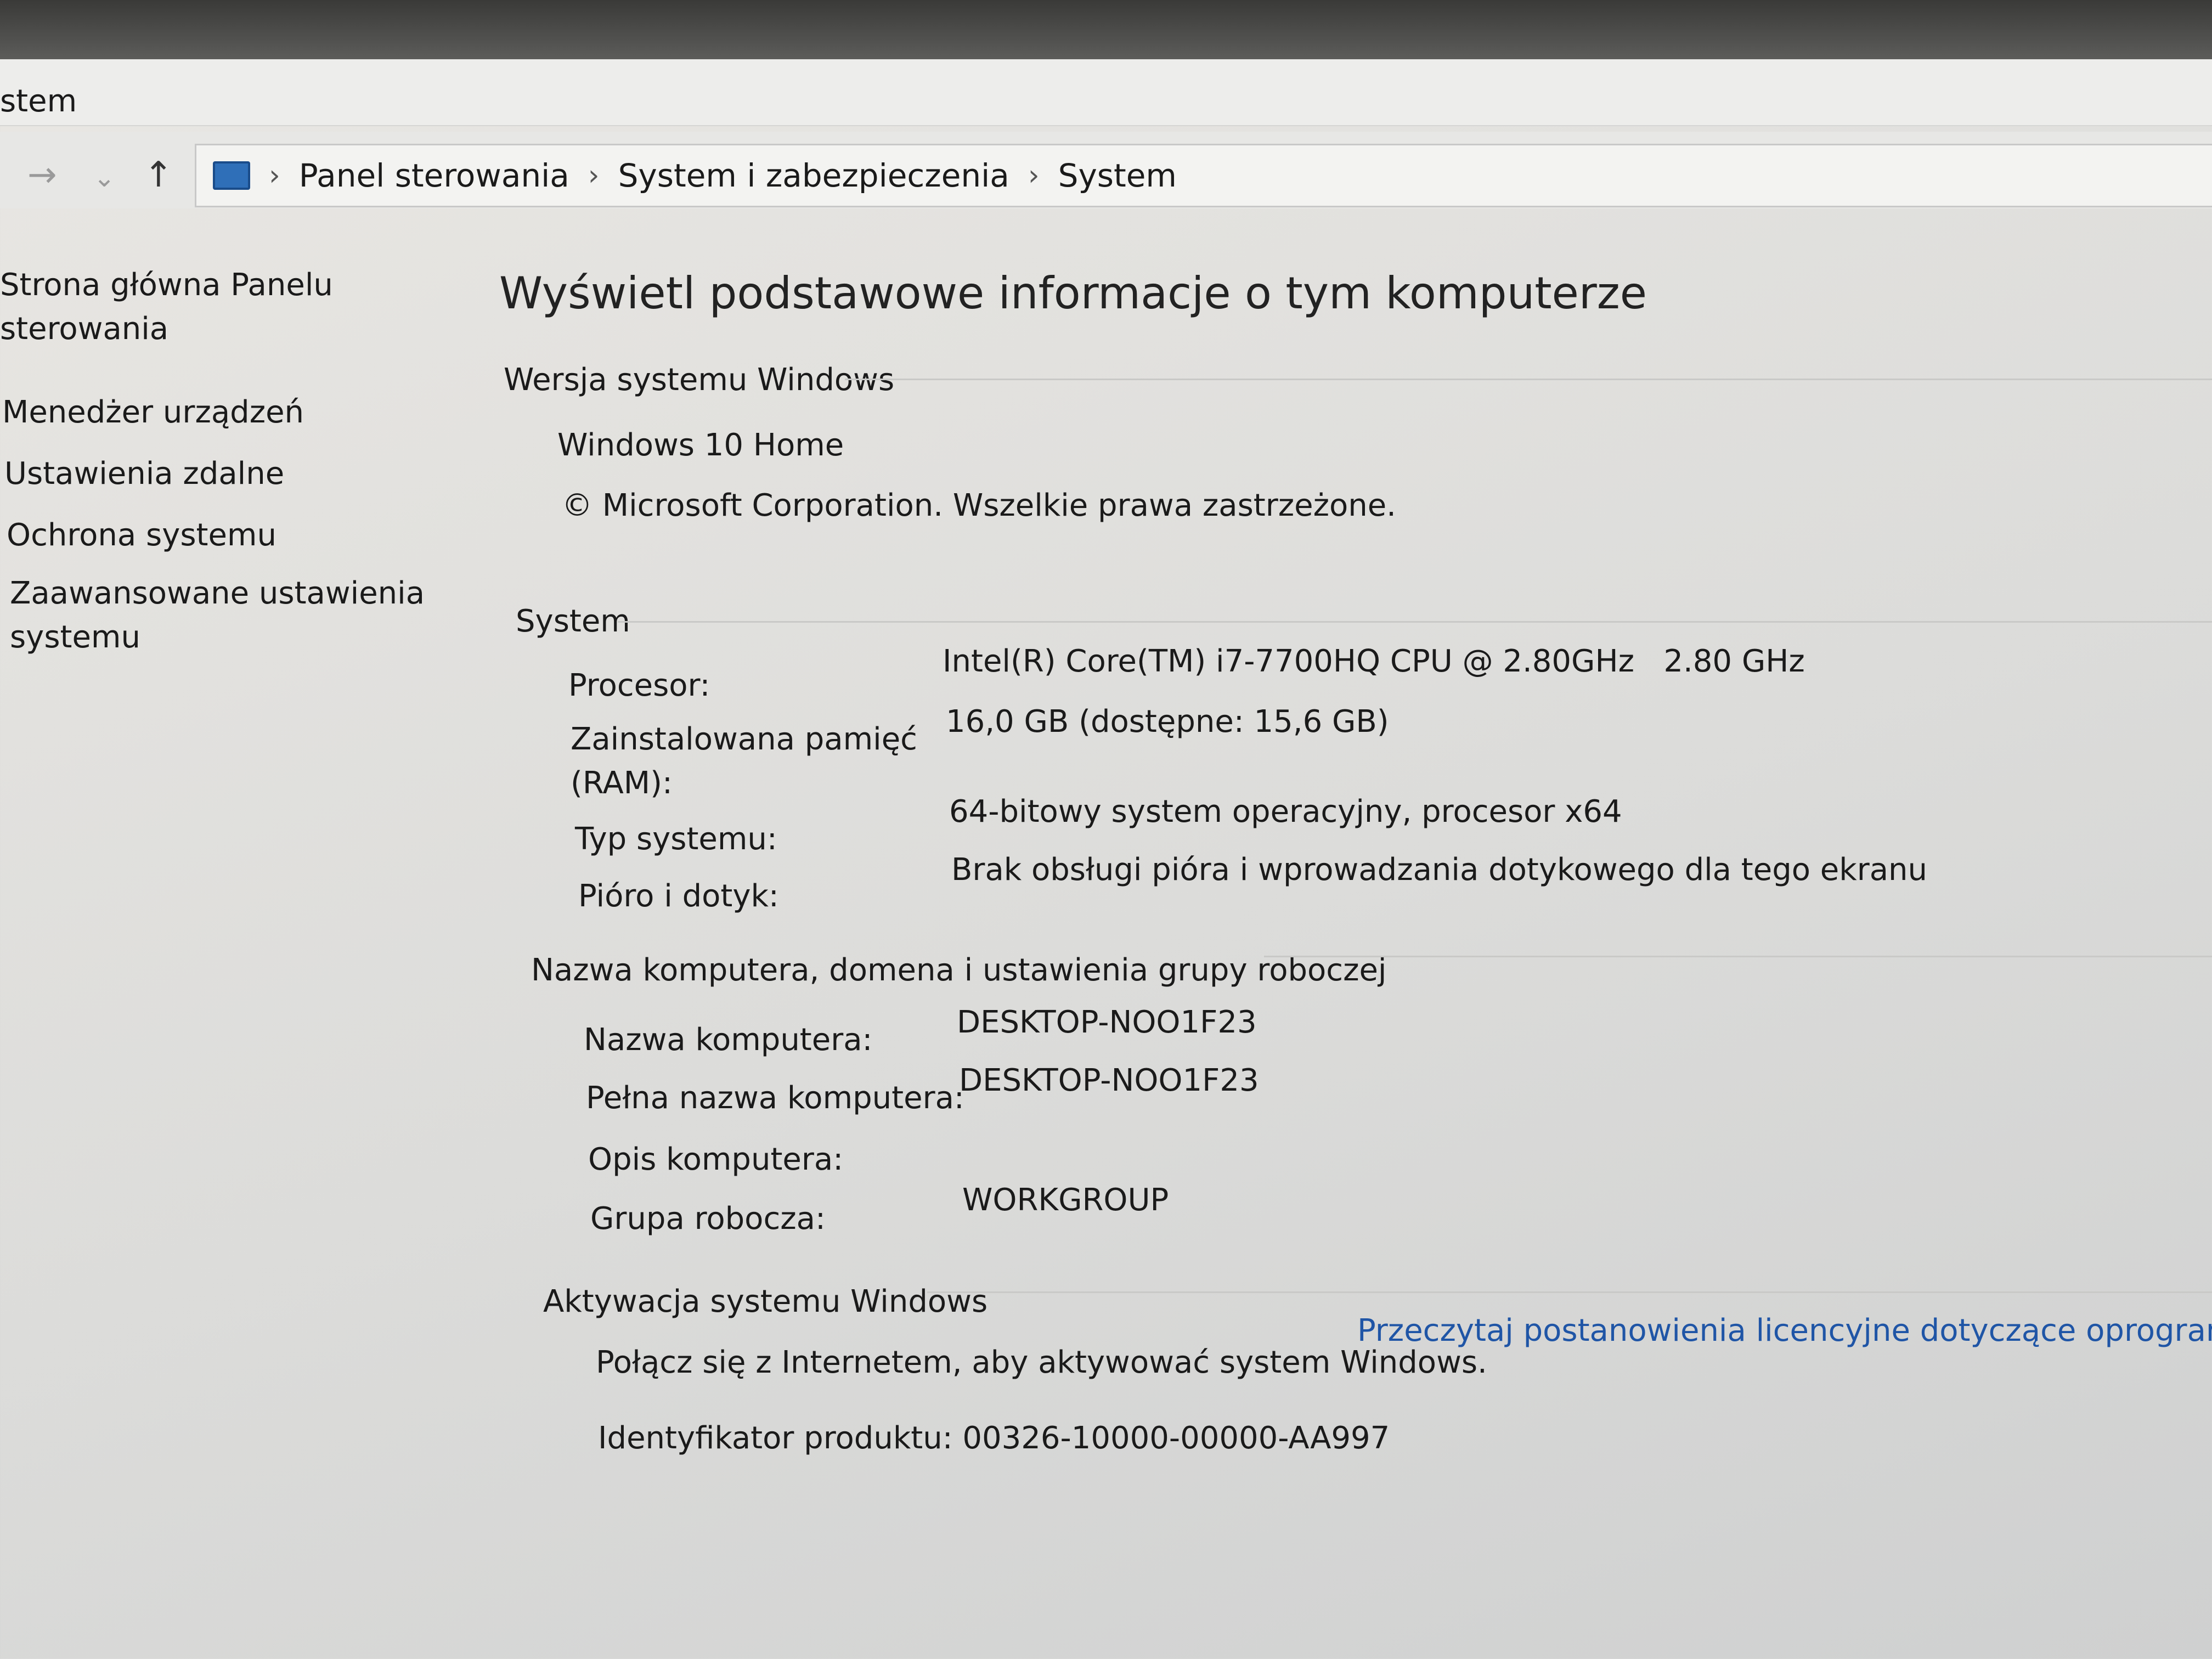 The image size is (2212, 1659). I want to click on sidebar-control-panel-home: Strona główna Panelu sterowania, so click(167, 307).